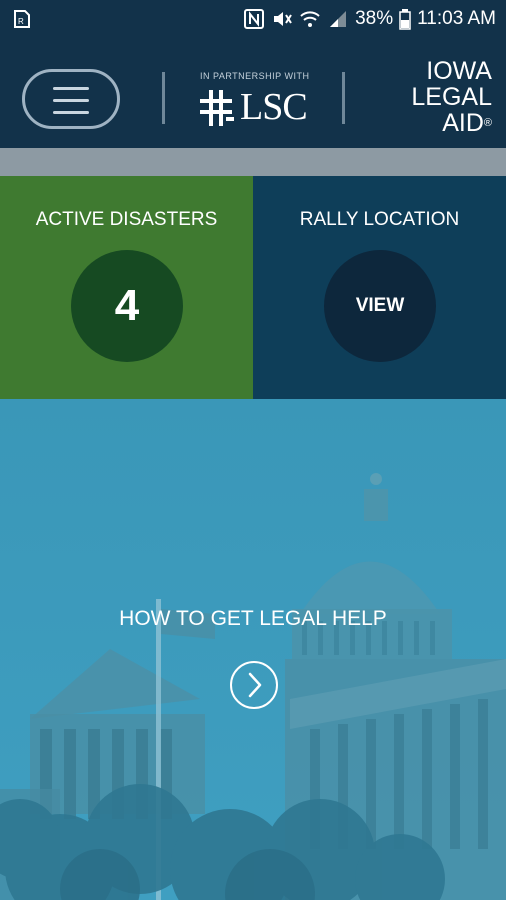 This screenshot has height=900, width=506. What do you see at coordinates (405, 19) in the screenshot?
I see `battery-icon` at bounding box center [405, 19].